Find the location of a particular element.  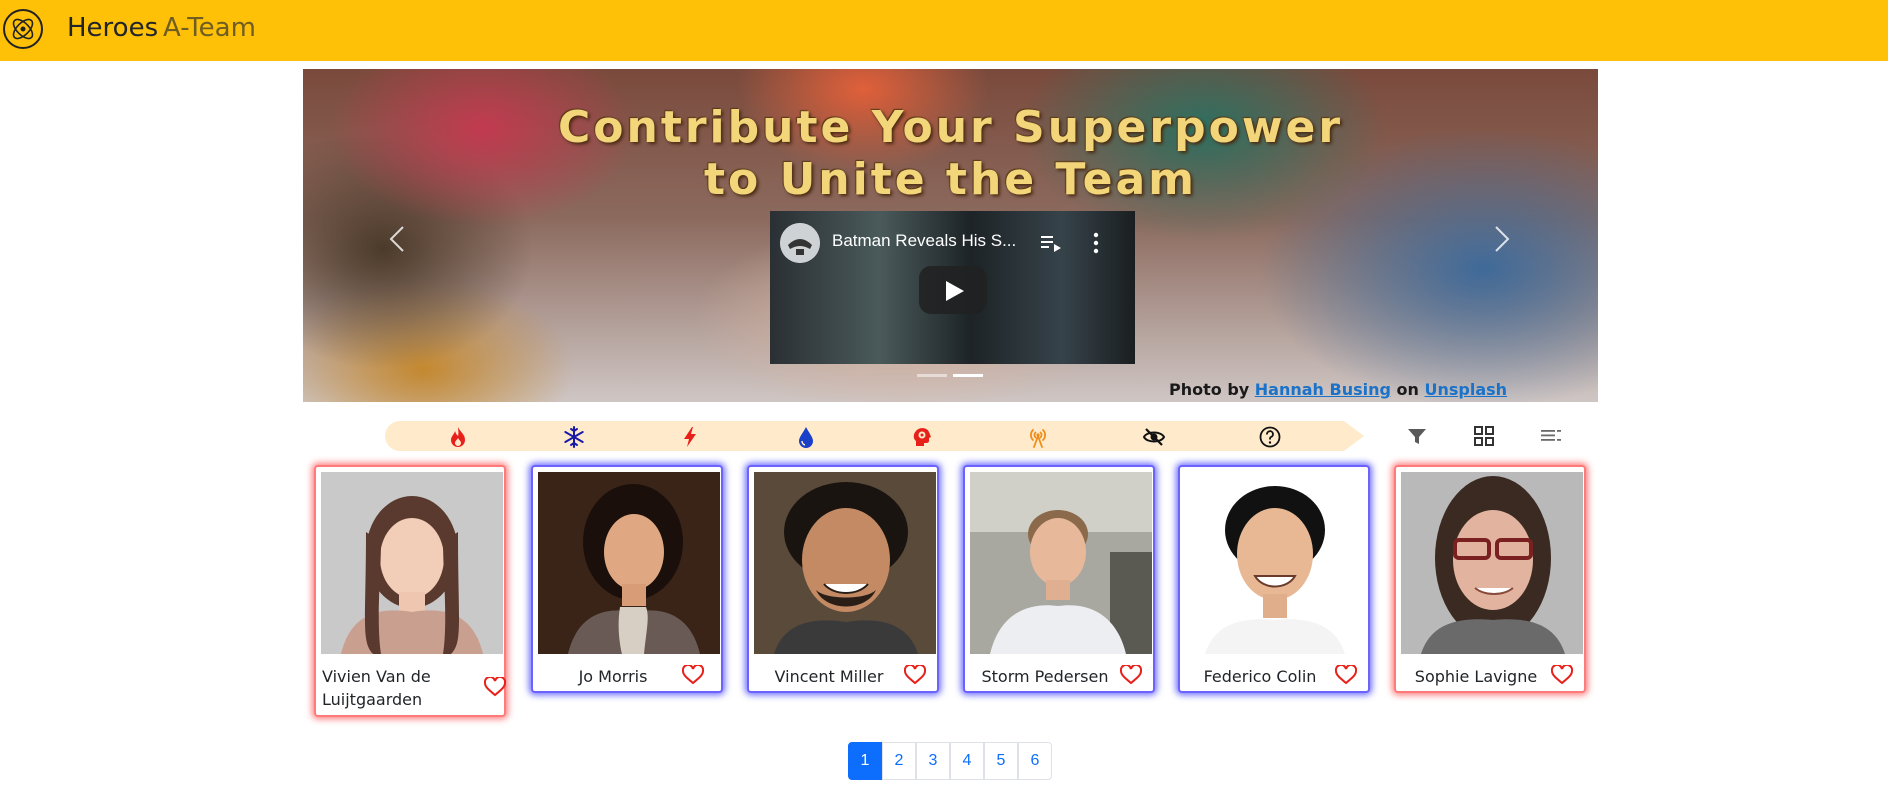

hero-card: Sophie Lavigne is located at coordinates (1490, 579).